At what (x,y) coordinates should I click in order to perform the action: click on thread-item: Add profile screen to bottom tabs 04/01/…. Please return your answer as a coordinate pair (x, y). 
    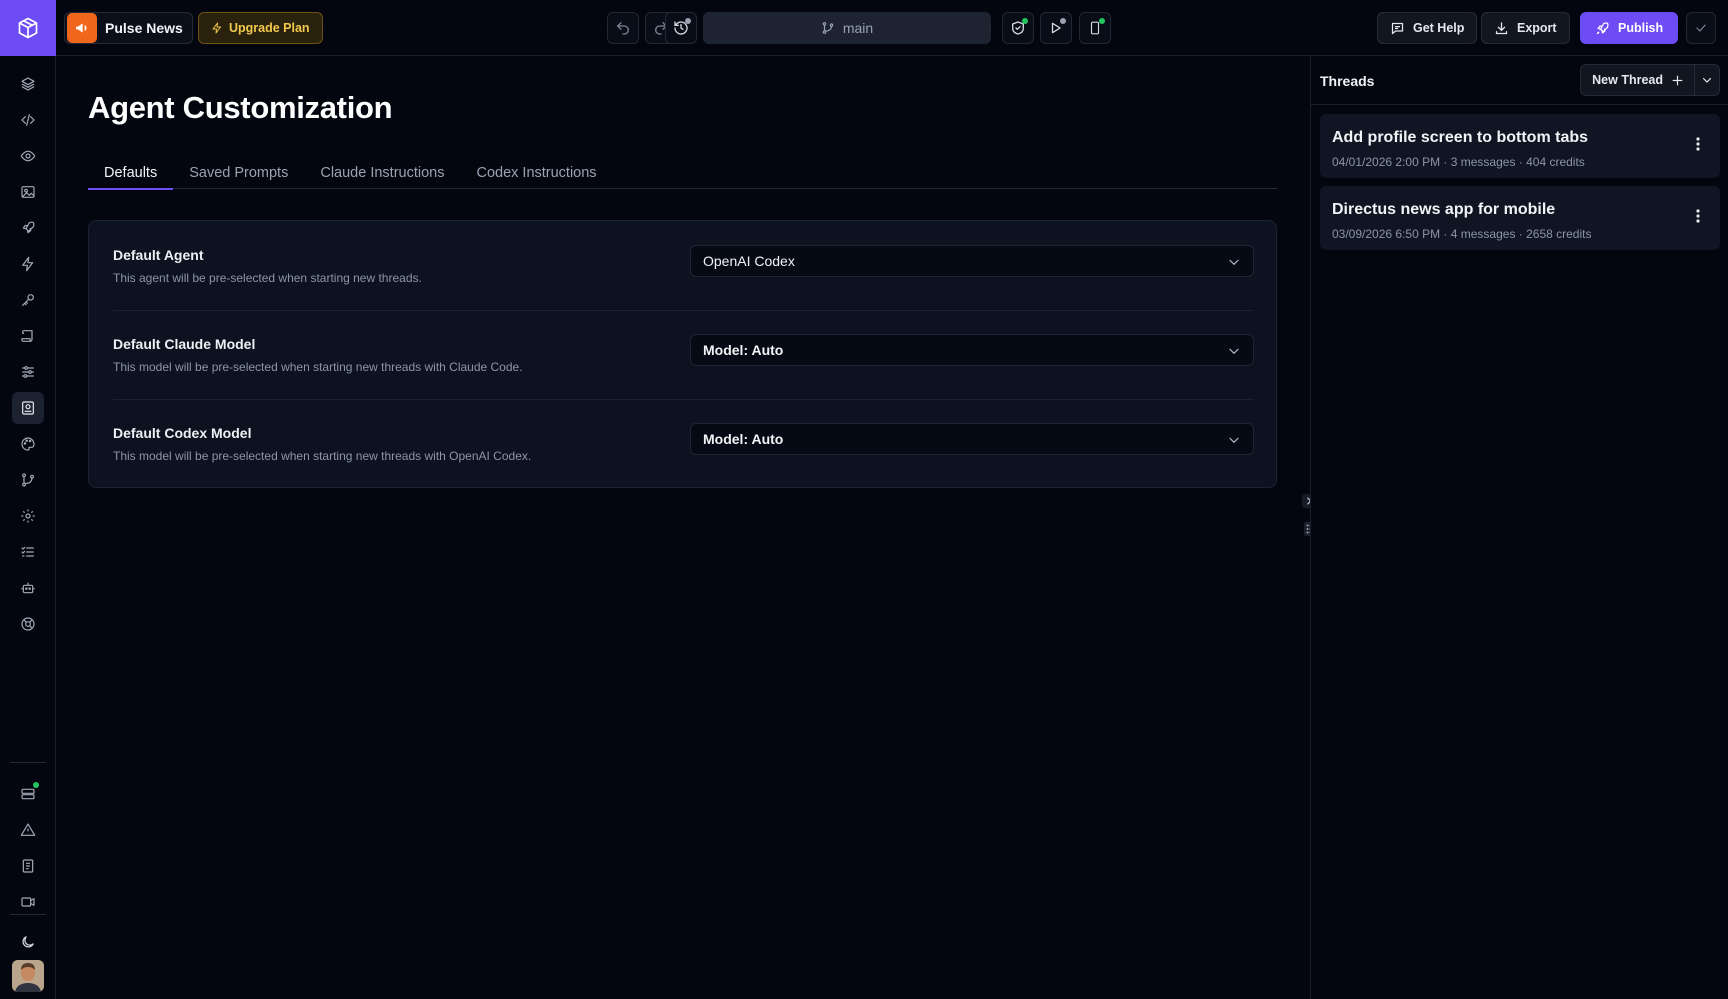
    Looking at the image, I should click on (1520, 146).